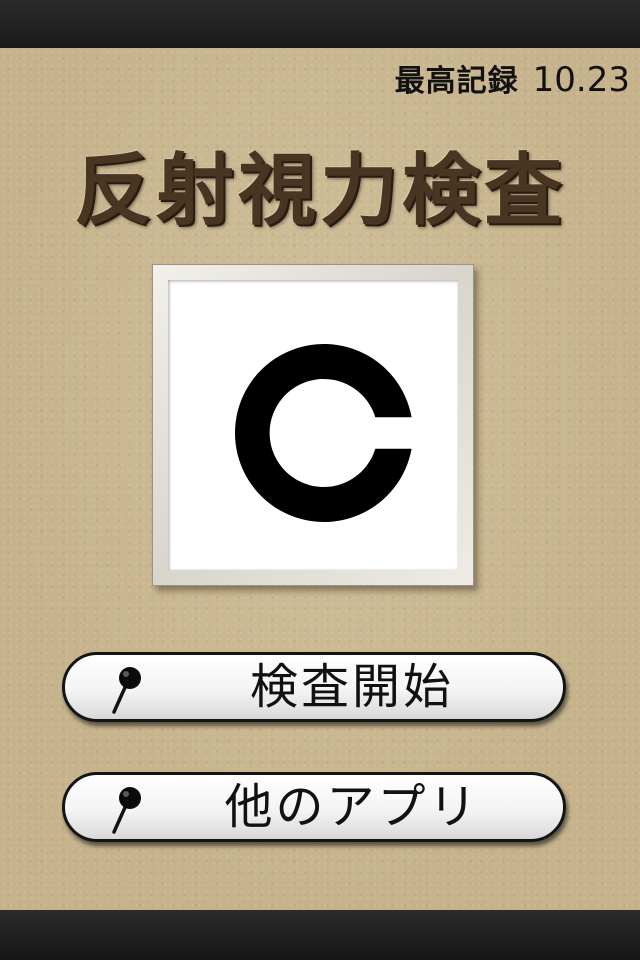  What do you see at coordinates (352, 807) in the screenshot?
I see `other-apps-label: 他のアプリ` at bounding box center [352, 807].